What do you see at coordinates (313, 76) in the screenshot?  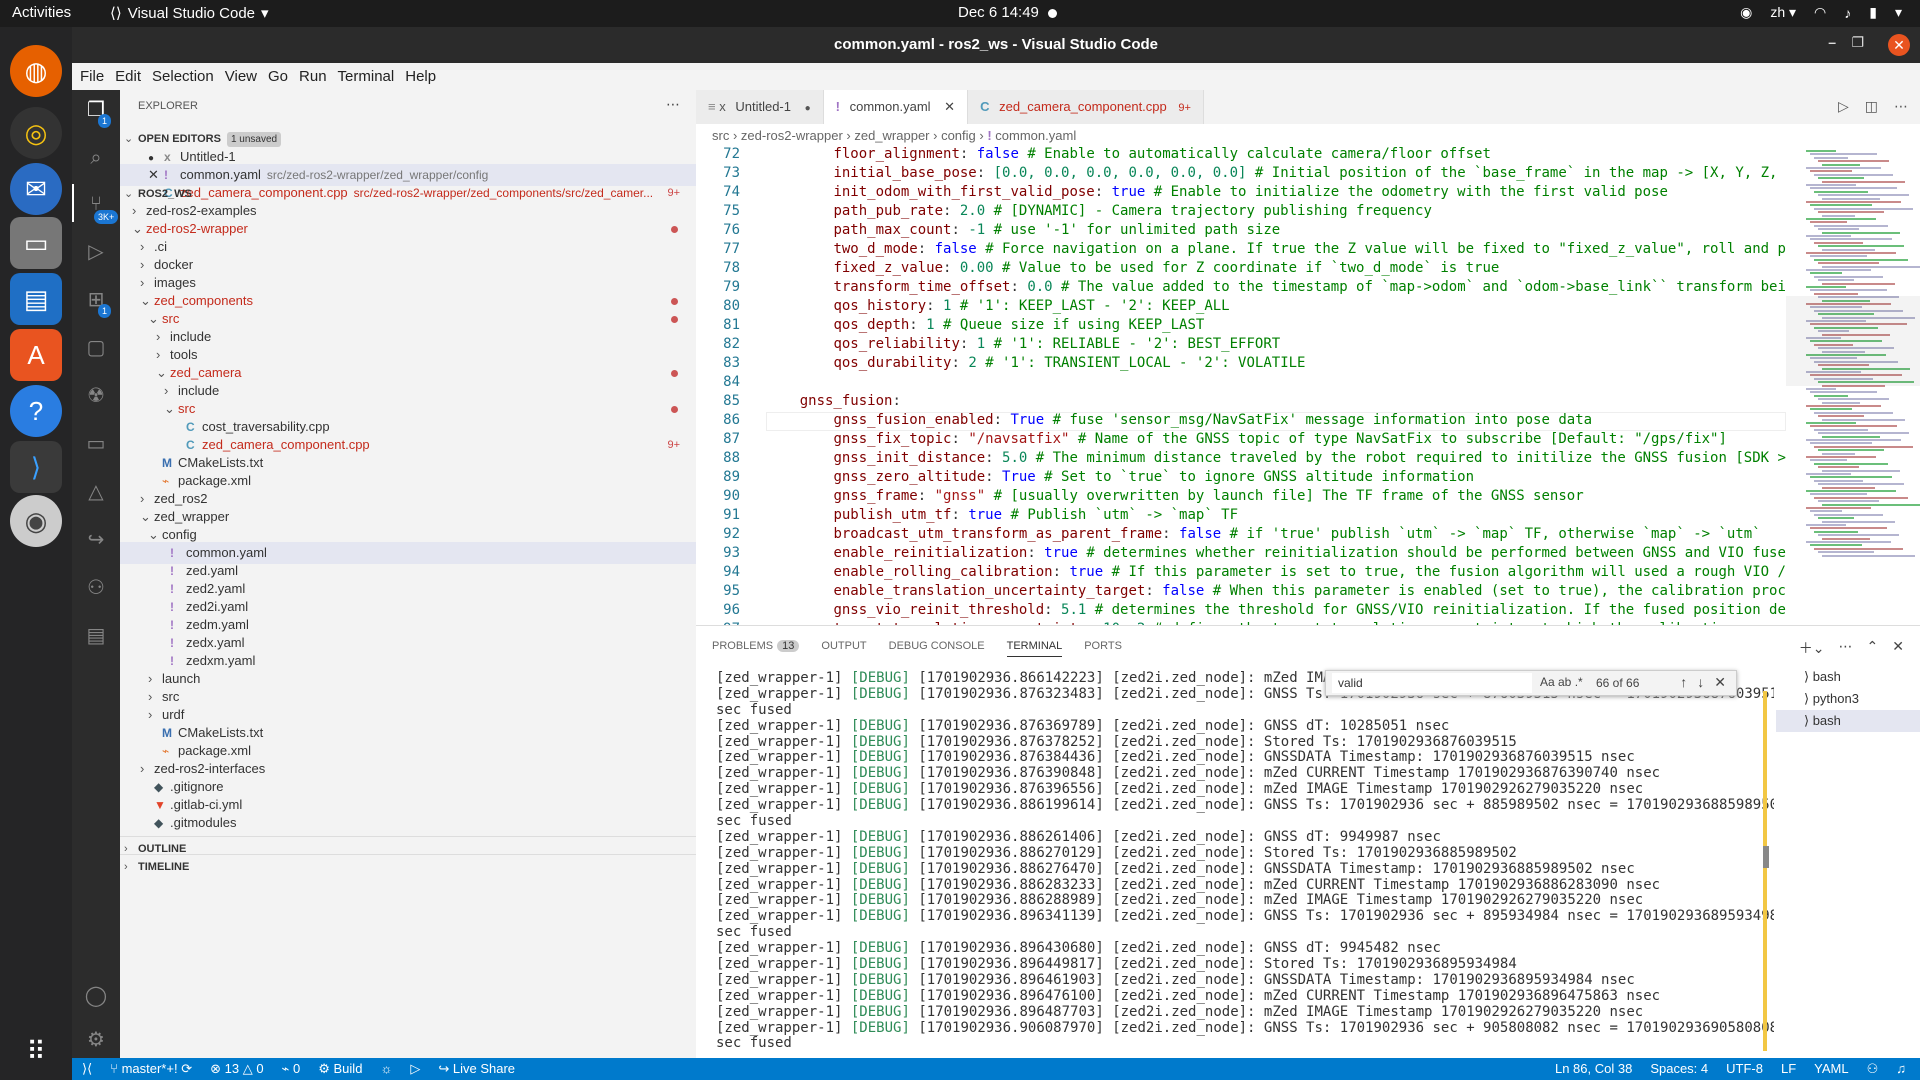 I see `menu-run: Run` at bounding box center [313, 76].